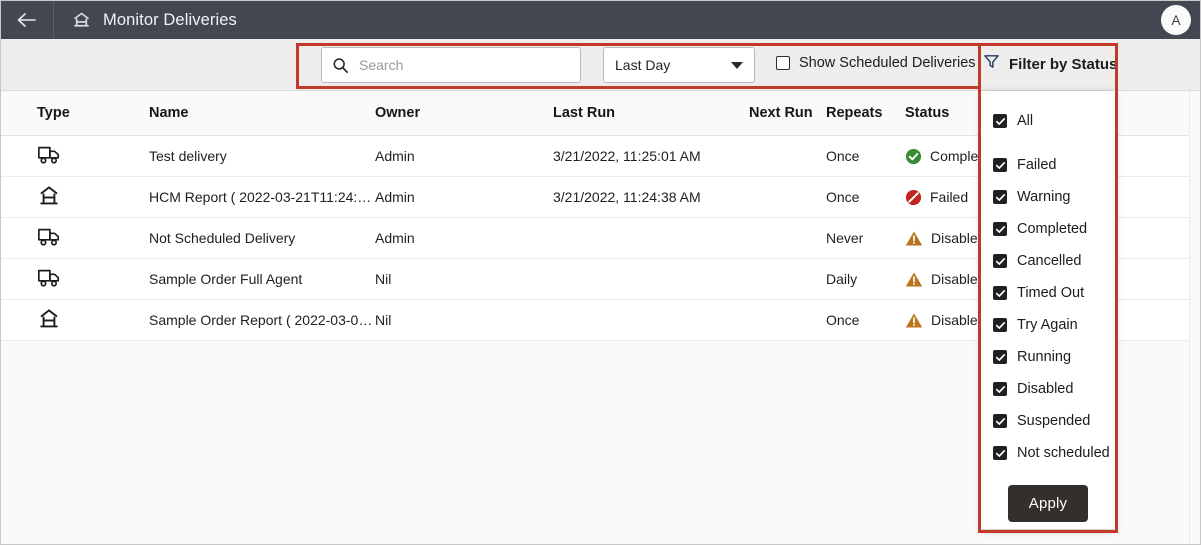  I want to click on filter-item-completed: Completed, so click(1048, 229).